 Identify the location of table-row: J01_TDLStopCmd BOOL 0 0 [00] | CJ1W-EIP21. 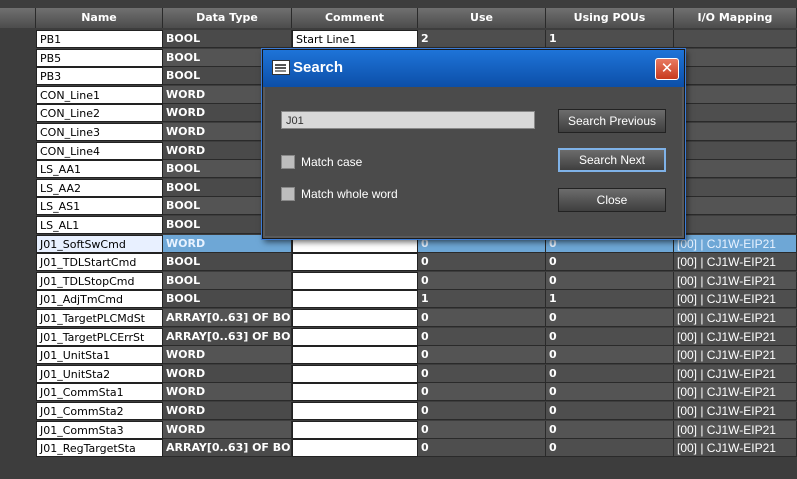
(398, 280).